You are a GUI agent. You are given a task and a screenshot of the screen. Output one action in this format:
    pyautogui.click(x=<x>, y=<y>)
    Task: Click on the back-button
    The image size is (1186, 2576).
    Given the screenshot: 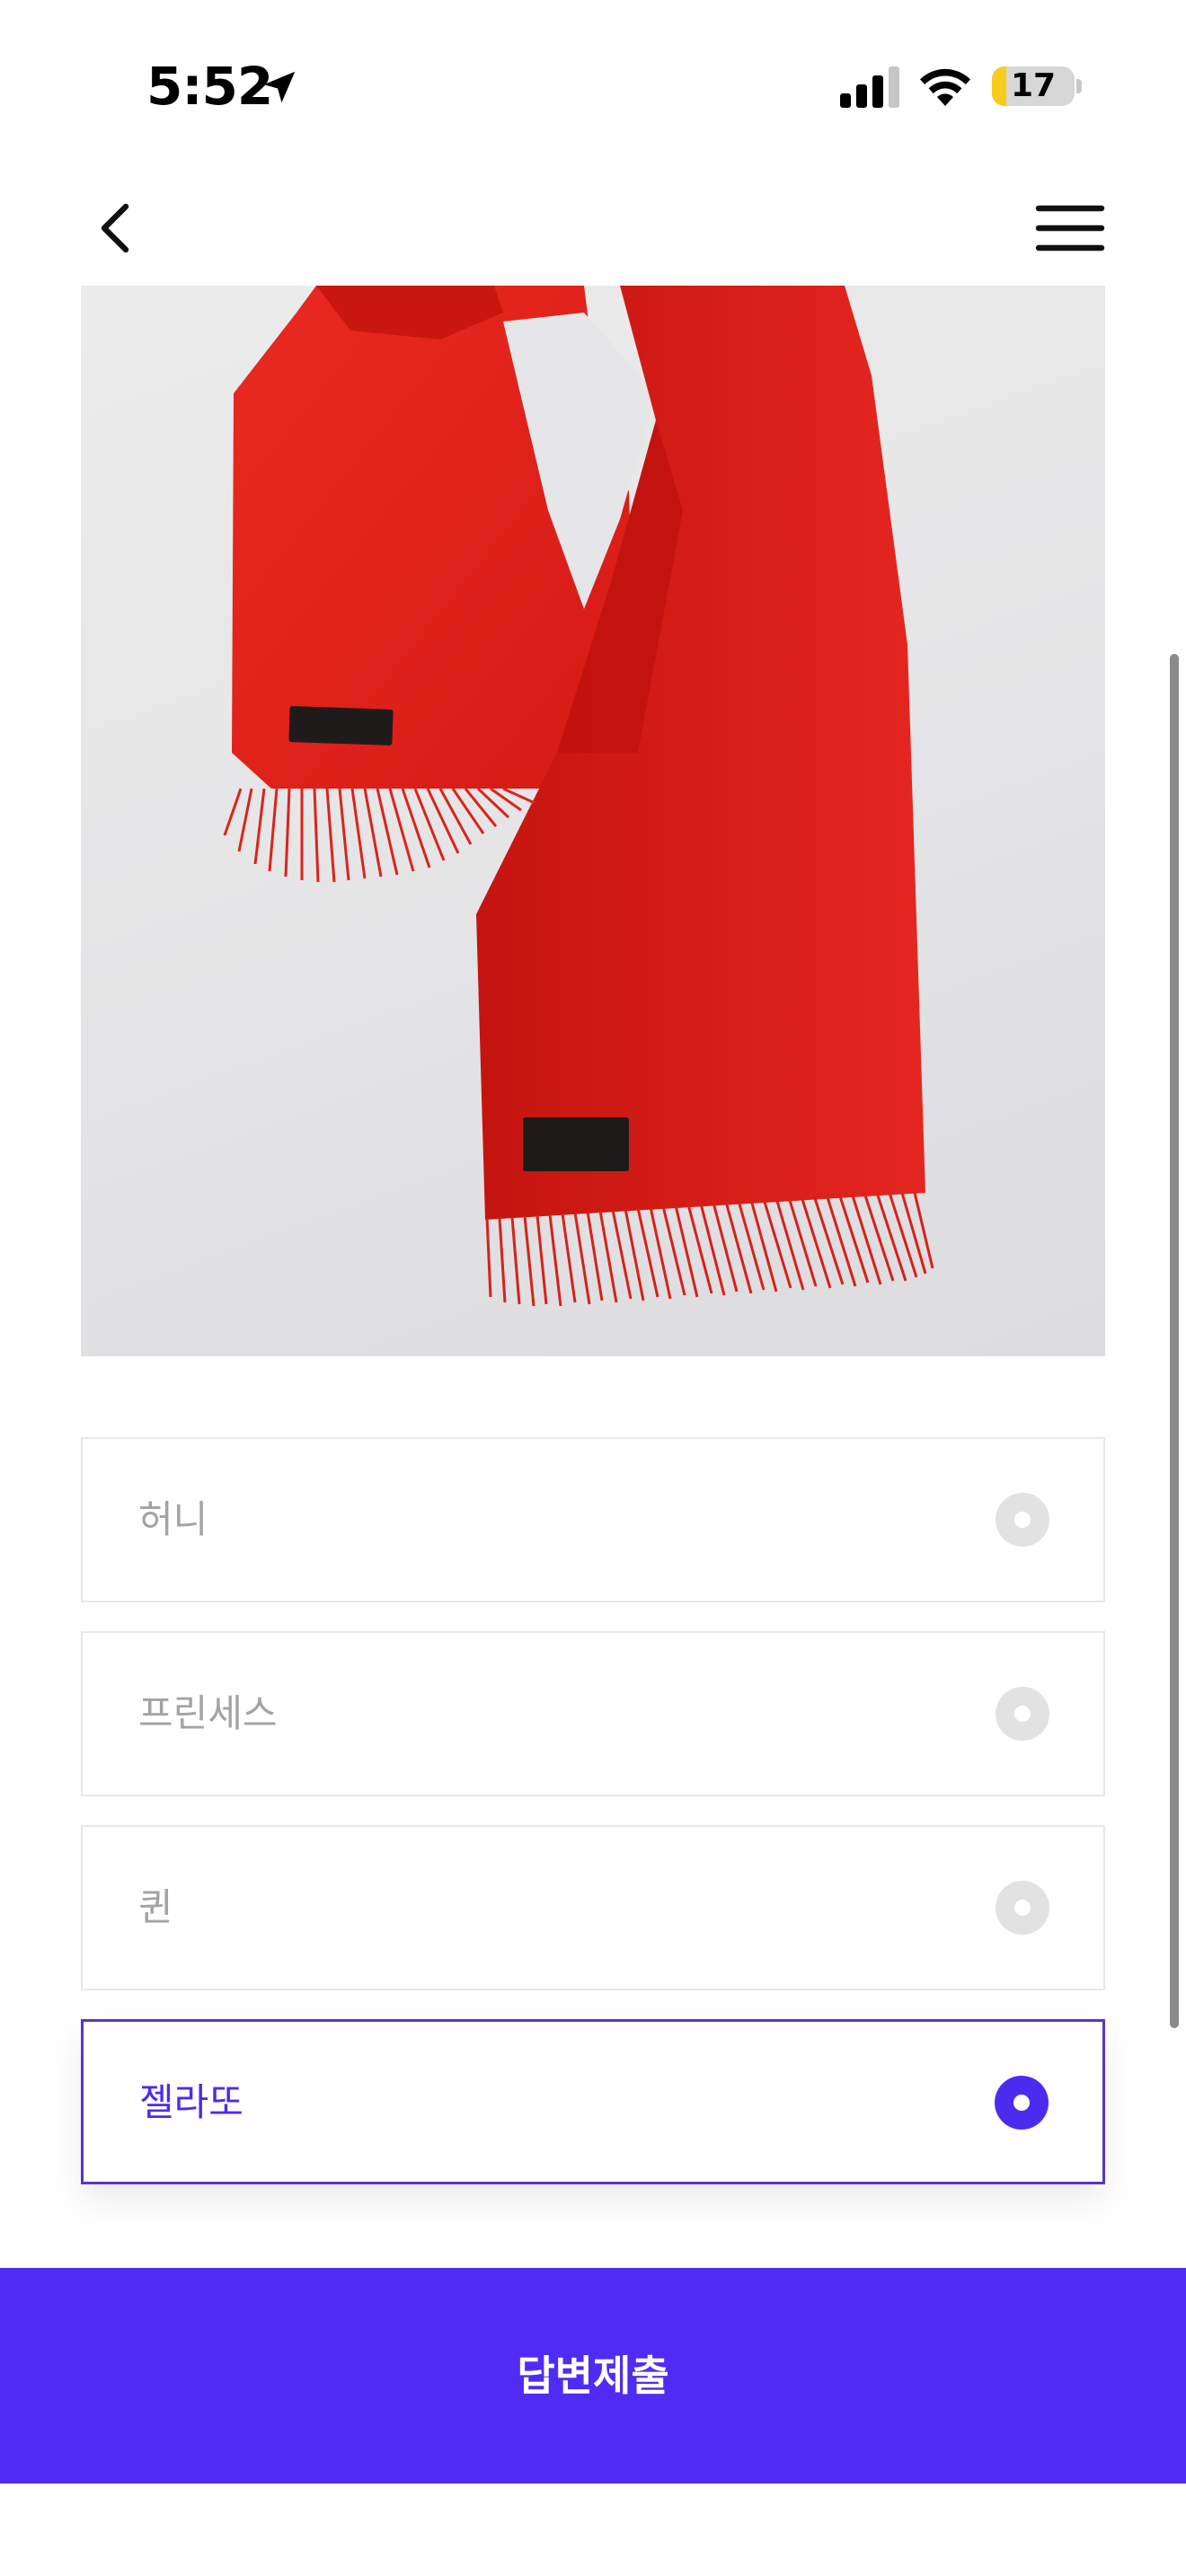 What is the action you would take?
    pyautogui.click(x=116, y=228)
    